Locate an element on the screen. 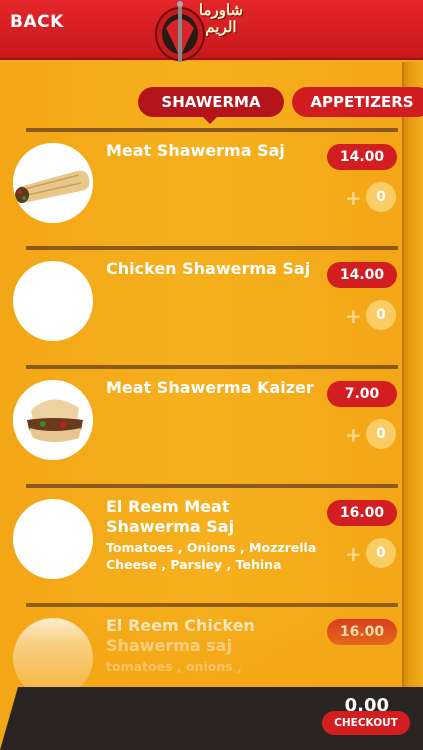  shawerma-wrap-icon is located at coordinates (53, 183).